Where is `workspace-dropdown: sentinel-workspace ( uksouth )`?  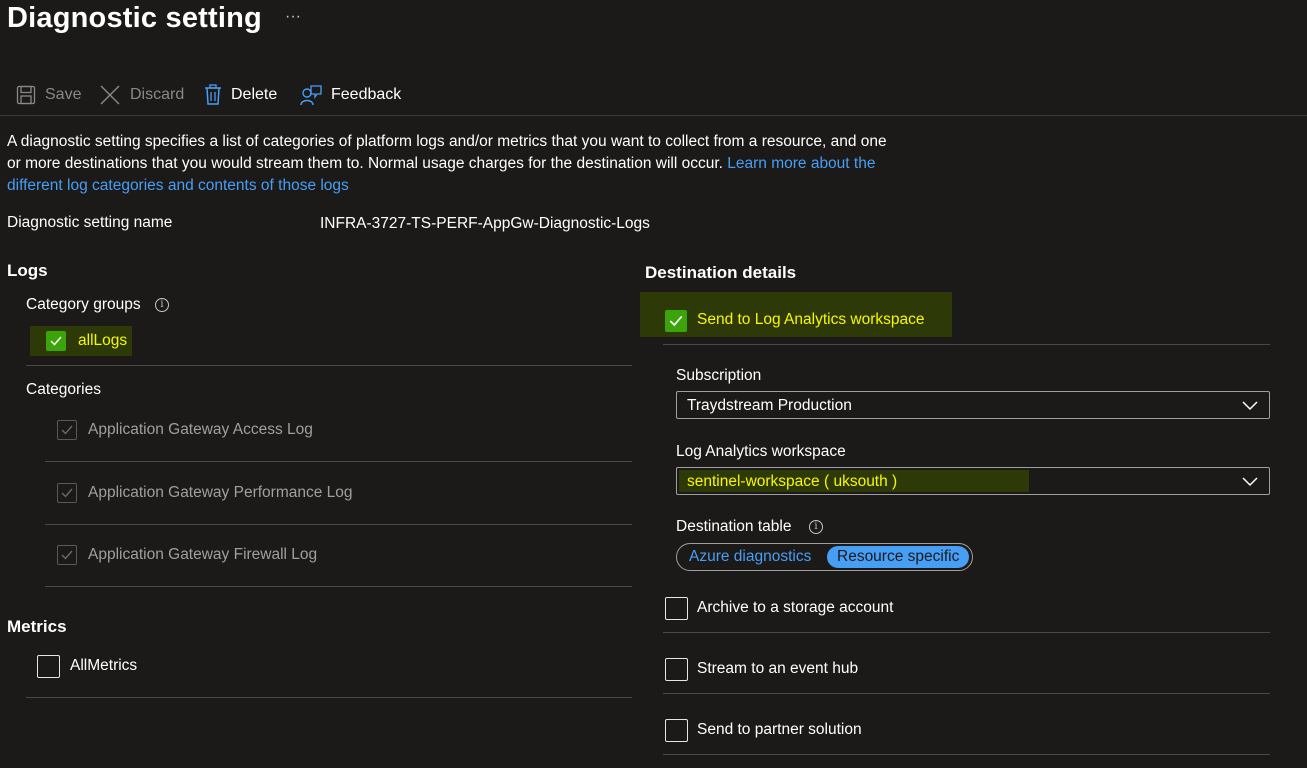 workspace-dropdown: sentinel-workspace ( uksouth ) is located at coordinates (973, 481).